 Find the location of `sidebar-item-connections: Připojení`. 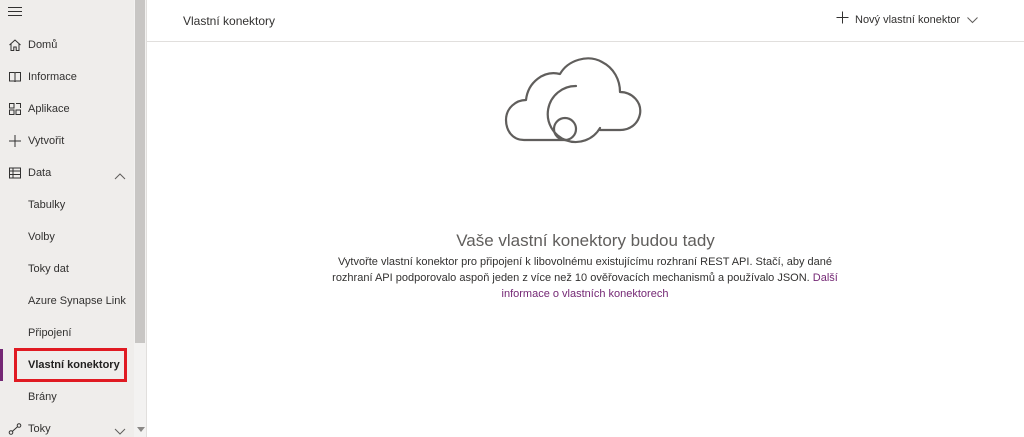

sidebar-item-connections: Připojení is located at coordinates (67, 333).